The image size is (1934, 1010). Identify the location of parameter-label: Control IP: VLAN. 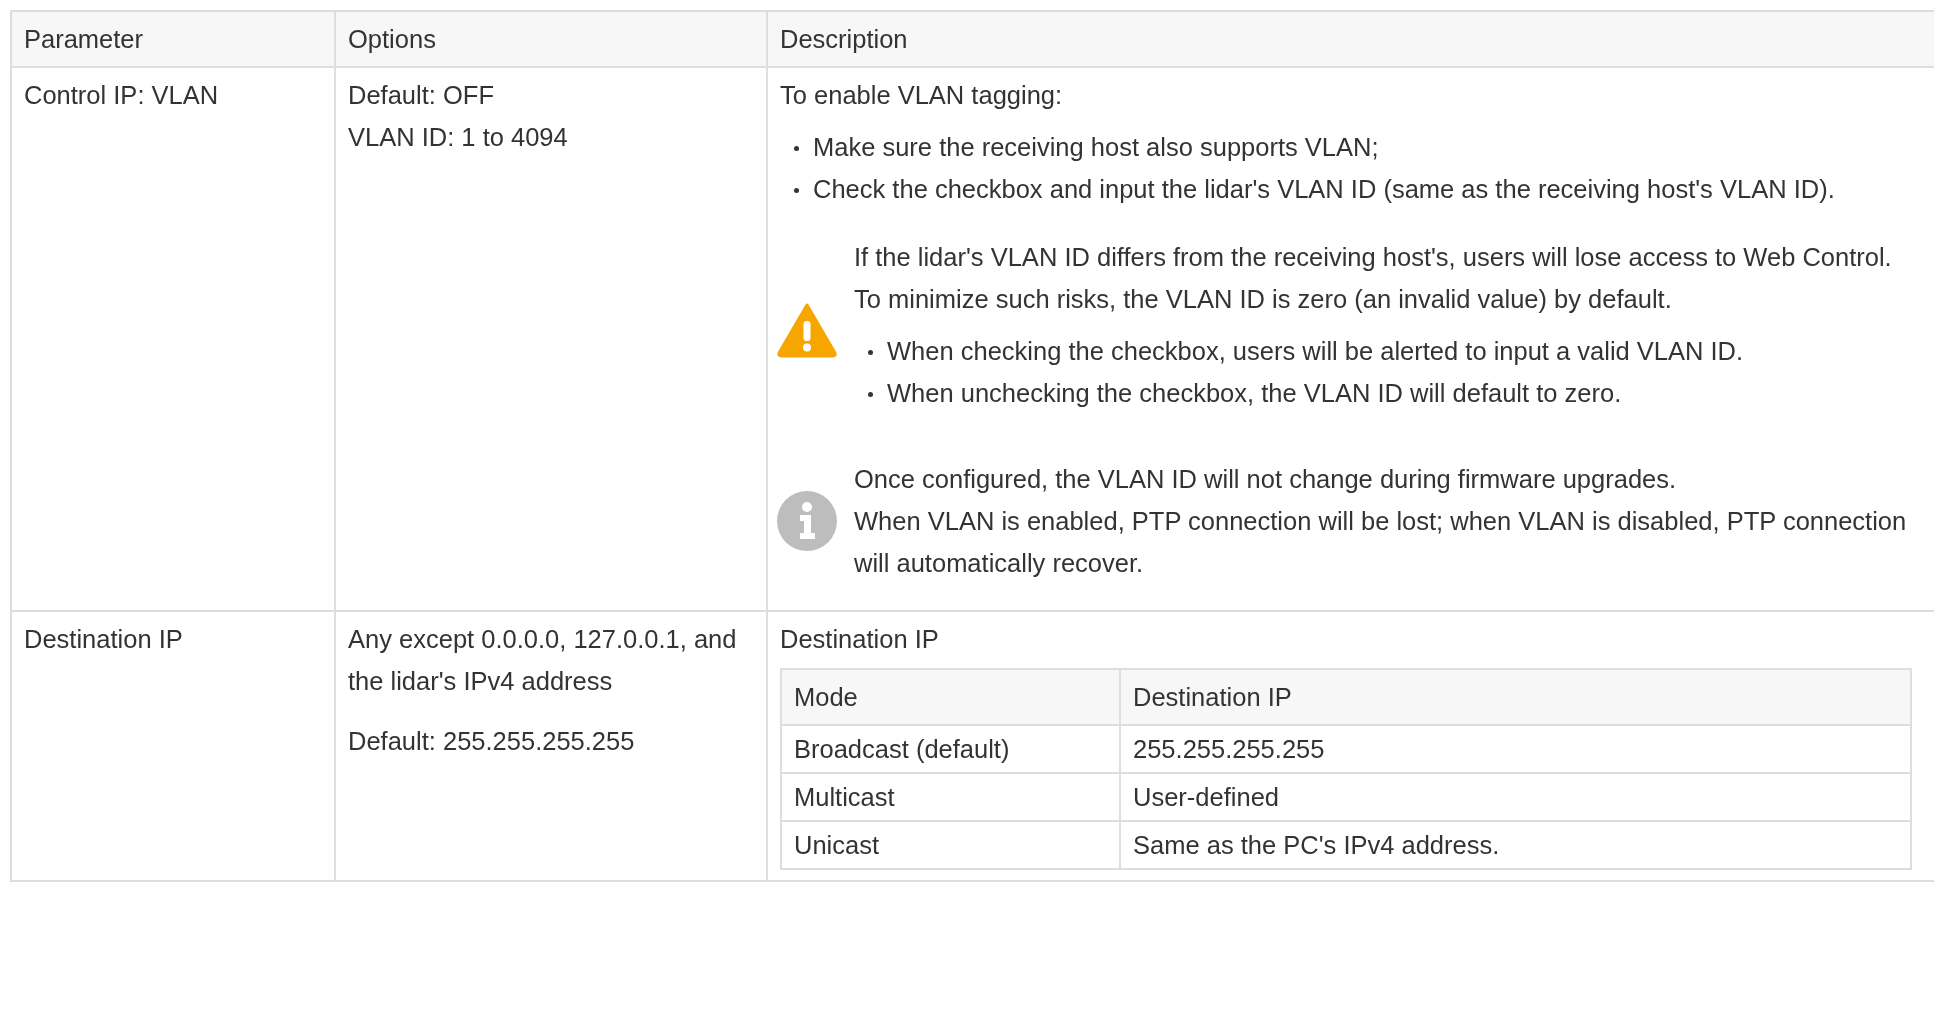
(121, 95).